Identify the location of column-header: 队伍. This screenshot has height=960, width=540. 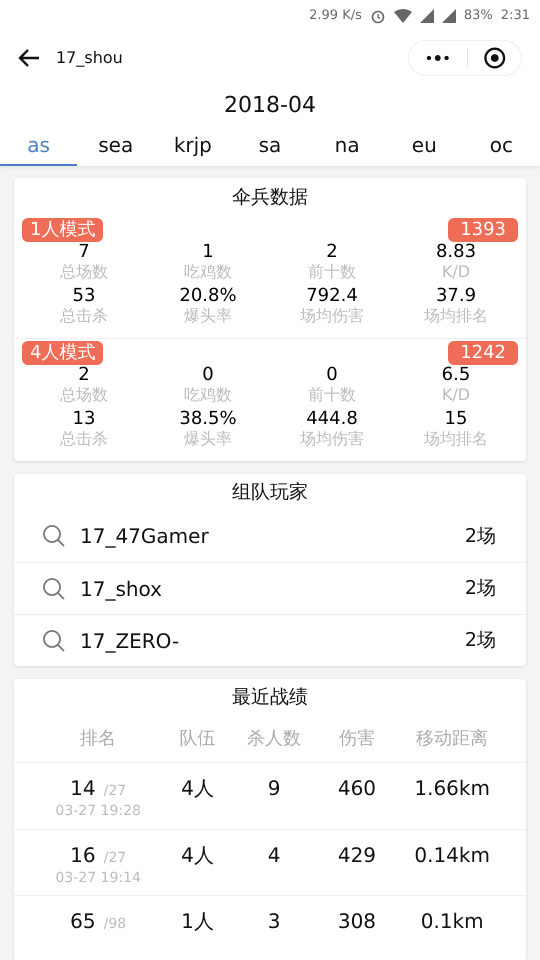
(197, 739).